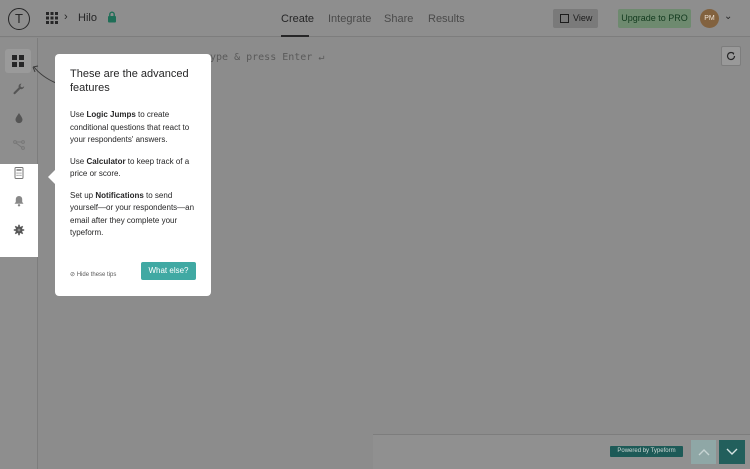  What do you see at coordinates (349, 19) in the screenshot?
I see `tab-integrate: Integrate` at bounding box center [349, 19].